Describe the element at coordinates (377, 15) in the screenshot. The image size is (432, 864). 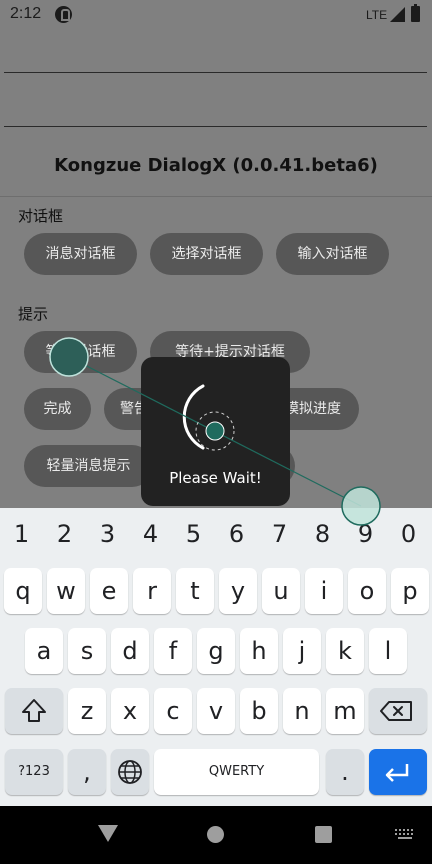
I see `network-type: LTE` at that location.